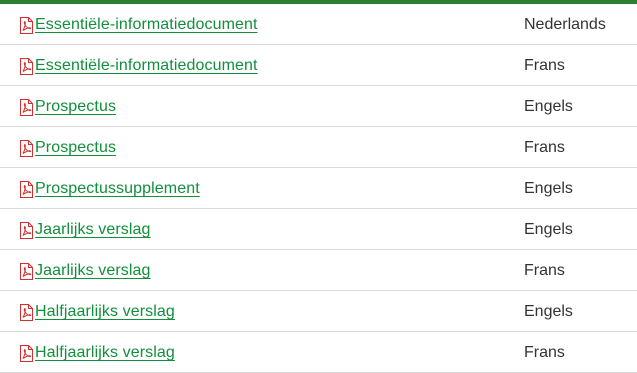 The width and height of the screenshot is (637, 373). I want to click on document-row: Jaarlijks verslag Engels, so click(318, 229).